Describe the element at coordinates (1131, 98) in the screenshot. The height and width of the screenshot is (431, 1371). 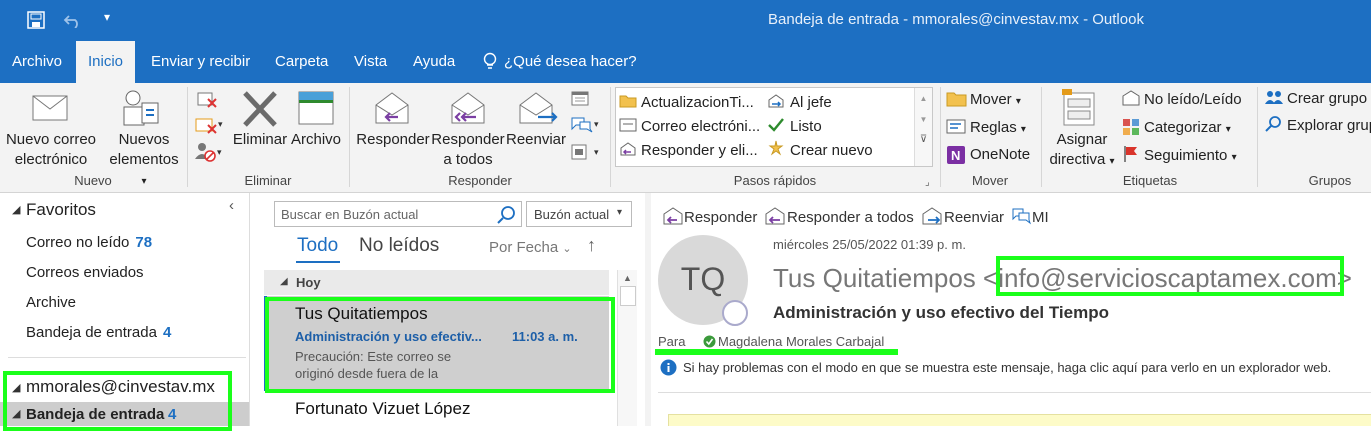
I see `unread-read-icon` at that location.